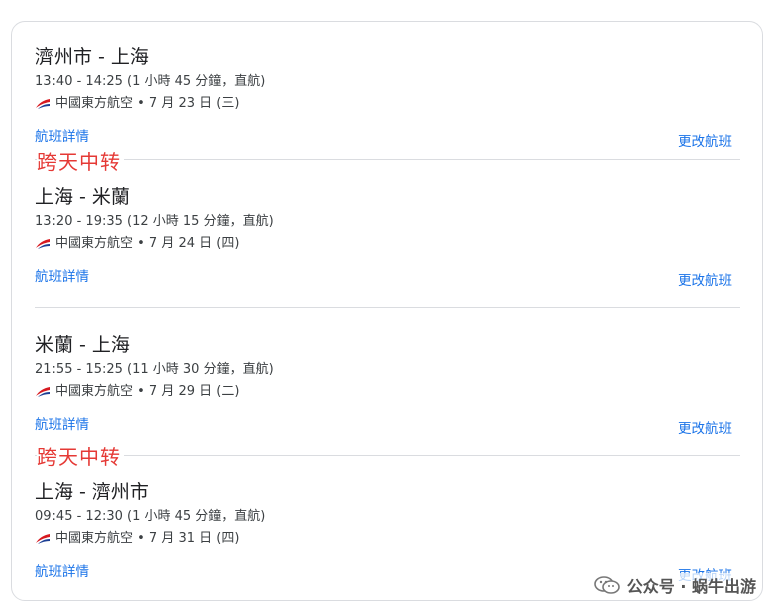 The image size is (778, 613). What do you see at coordinates (147, 538) in the screenshot?
I see `airline-date: 中國東方航空 • 7 月 31 日 (四)` at bounding box center [147, 538].